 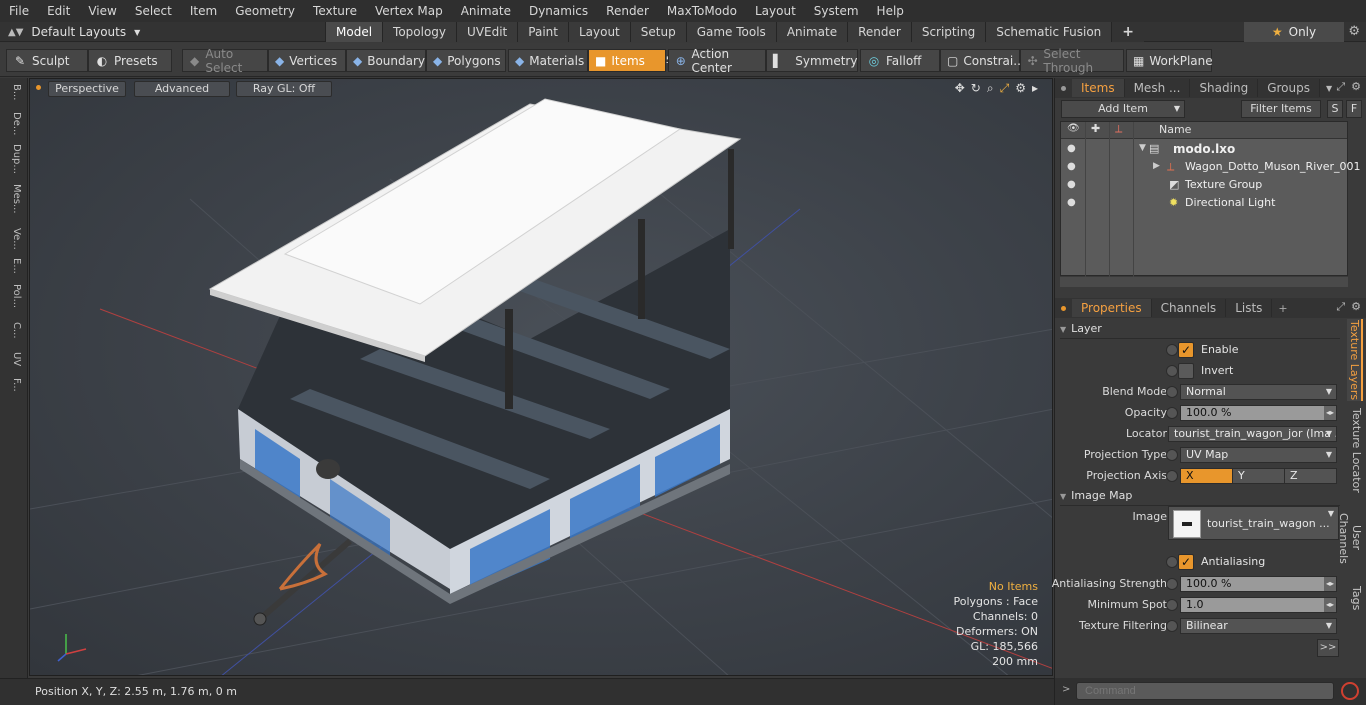 What do you see at coordinates (182, 89) in the screenshot?
I see `advanced-button: Advanced` at bounding box center [182, 89].